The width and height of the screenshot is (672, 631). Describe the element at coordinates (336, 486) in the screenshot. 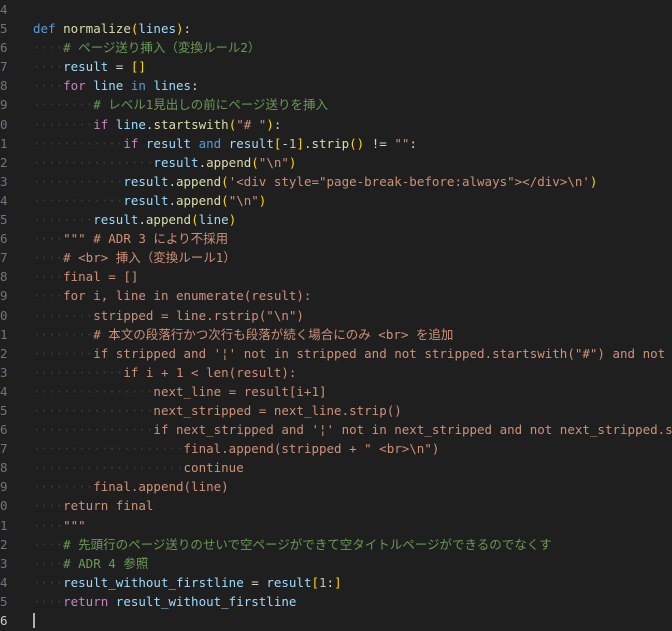

I see `code-line: 9 ········final.append(line)` at that location.